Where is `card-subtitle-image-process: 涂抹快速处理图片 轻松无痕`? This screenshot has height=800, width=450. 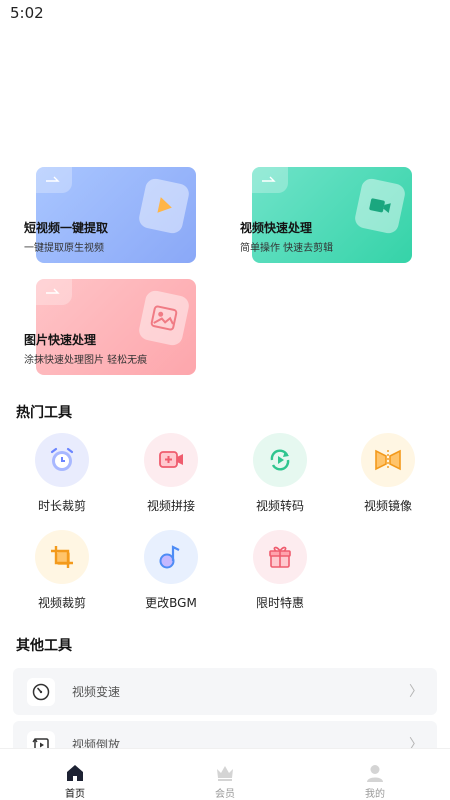 card-subtitle-image-process: 涂抹快速处理图片 轻松无痕 is located at coordinates (86, 360).